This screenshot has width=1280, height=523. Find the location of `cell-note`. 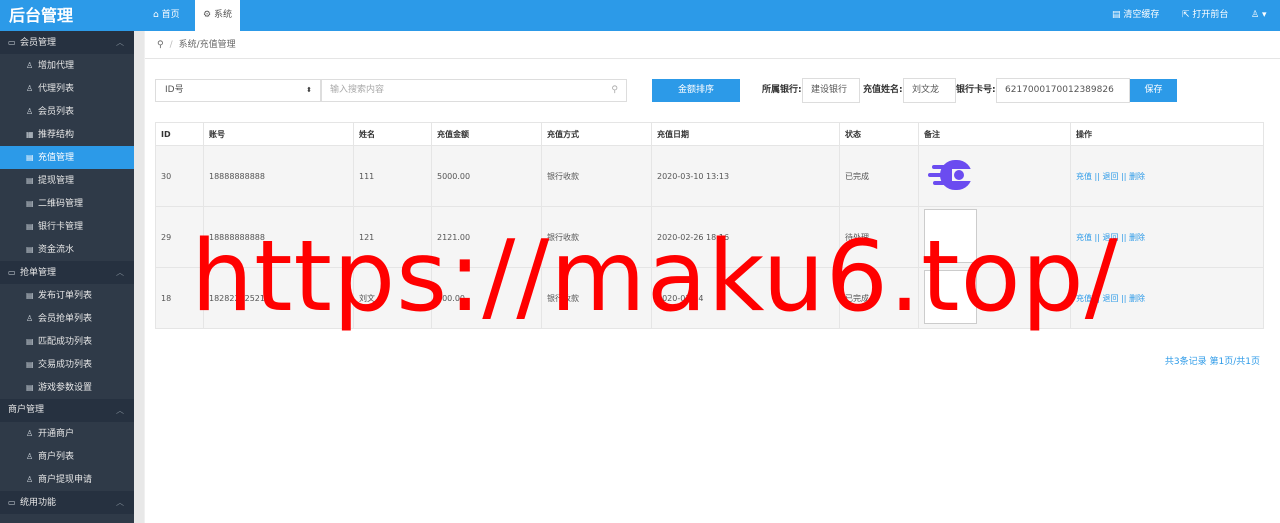

cell-note is located at coordinates (994, 176).